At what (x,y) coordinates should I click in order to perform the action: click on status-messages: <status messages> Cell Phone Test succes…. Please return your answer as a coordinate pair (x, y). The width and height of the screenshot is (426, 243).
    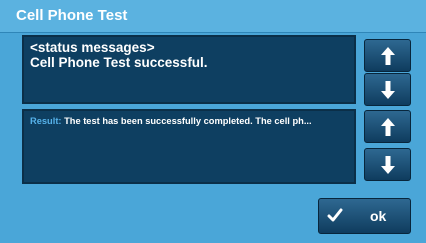
    Looking at the image, I should click on (189, 55).